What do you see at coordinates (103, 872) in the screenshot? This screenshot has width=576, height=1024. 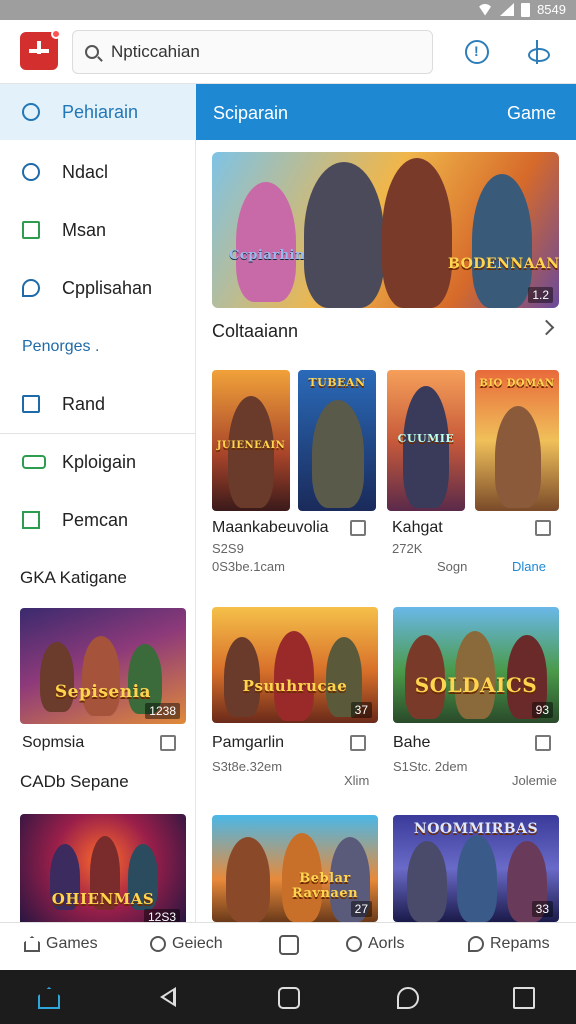 I see `sidebar-game-card-2: OHIENMAS 12S3` at bounding box center [103, 872].